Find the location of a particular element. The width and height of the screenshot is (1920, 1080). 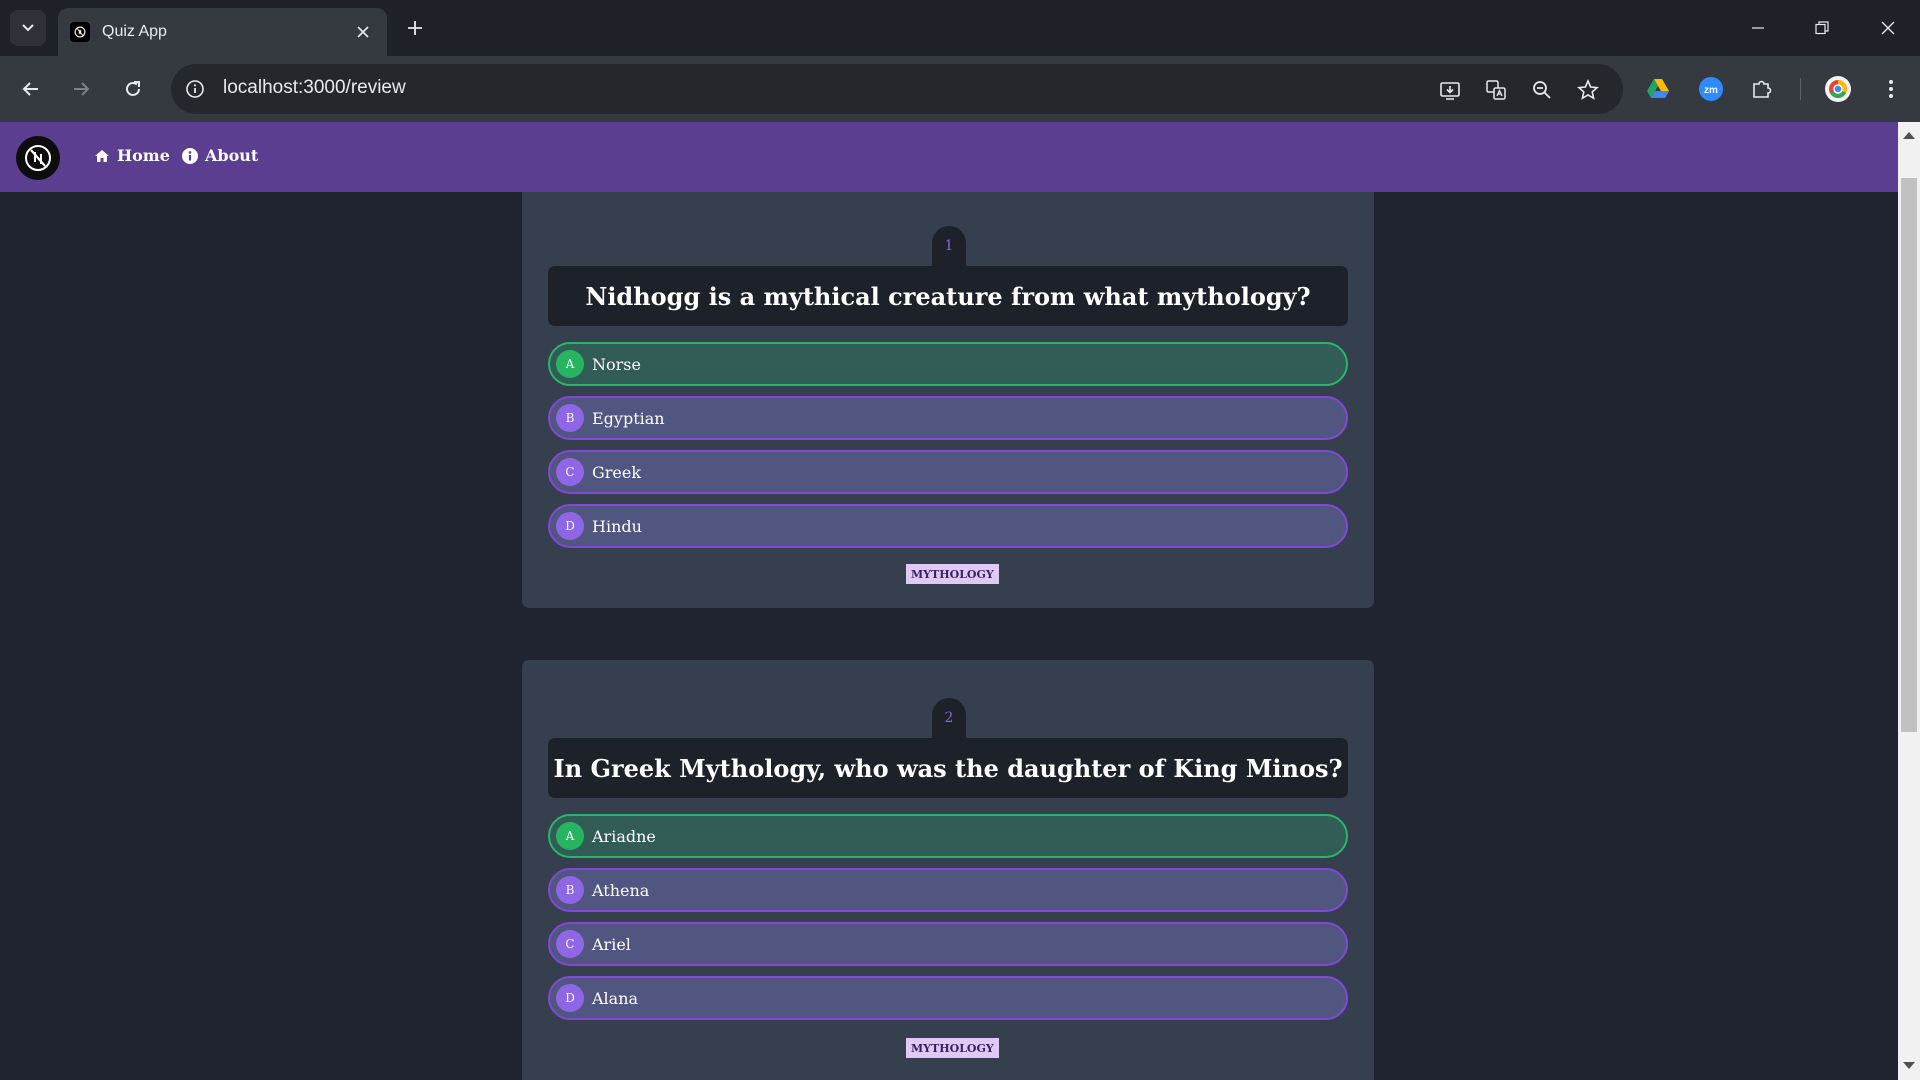

svg-text: zm is located at coordinates (1711, 90).